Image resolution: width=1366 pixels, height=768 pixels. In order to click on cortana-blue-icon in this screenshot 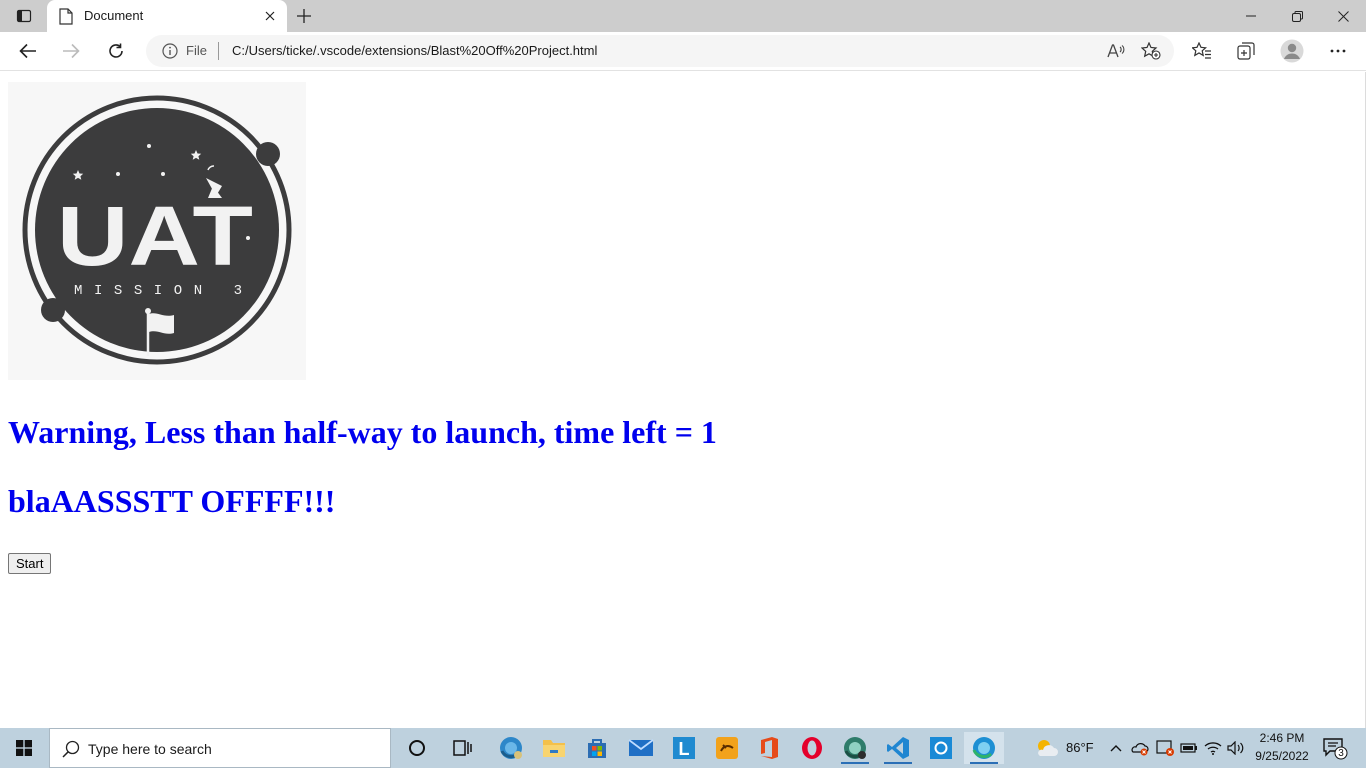, I will do `click(941, 748)`.